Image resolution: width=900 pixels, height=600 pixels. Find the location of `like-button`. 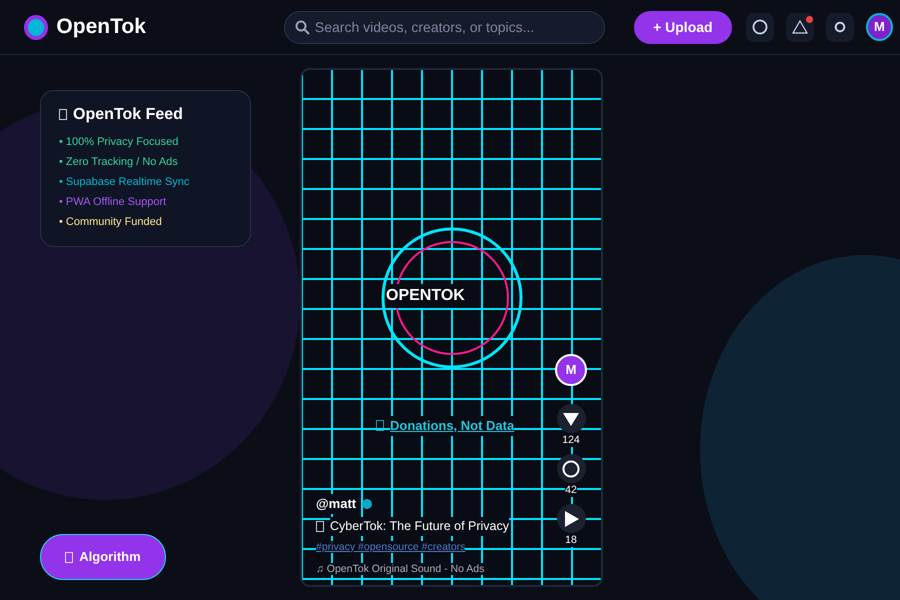

like-button is located at coordinates (571, 418).